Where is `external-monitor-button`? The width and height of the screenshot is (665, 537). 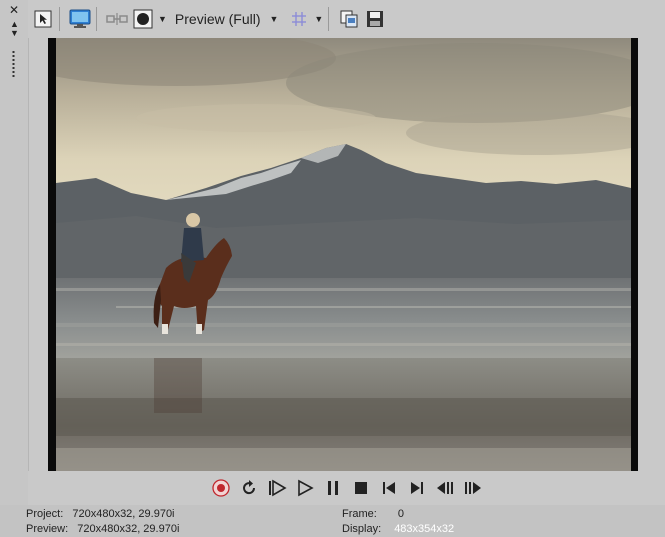
external-monitor-button is located at coordinates (80, 19).